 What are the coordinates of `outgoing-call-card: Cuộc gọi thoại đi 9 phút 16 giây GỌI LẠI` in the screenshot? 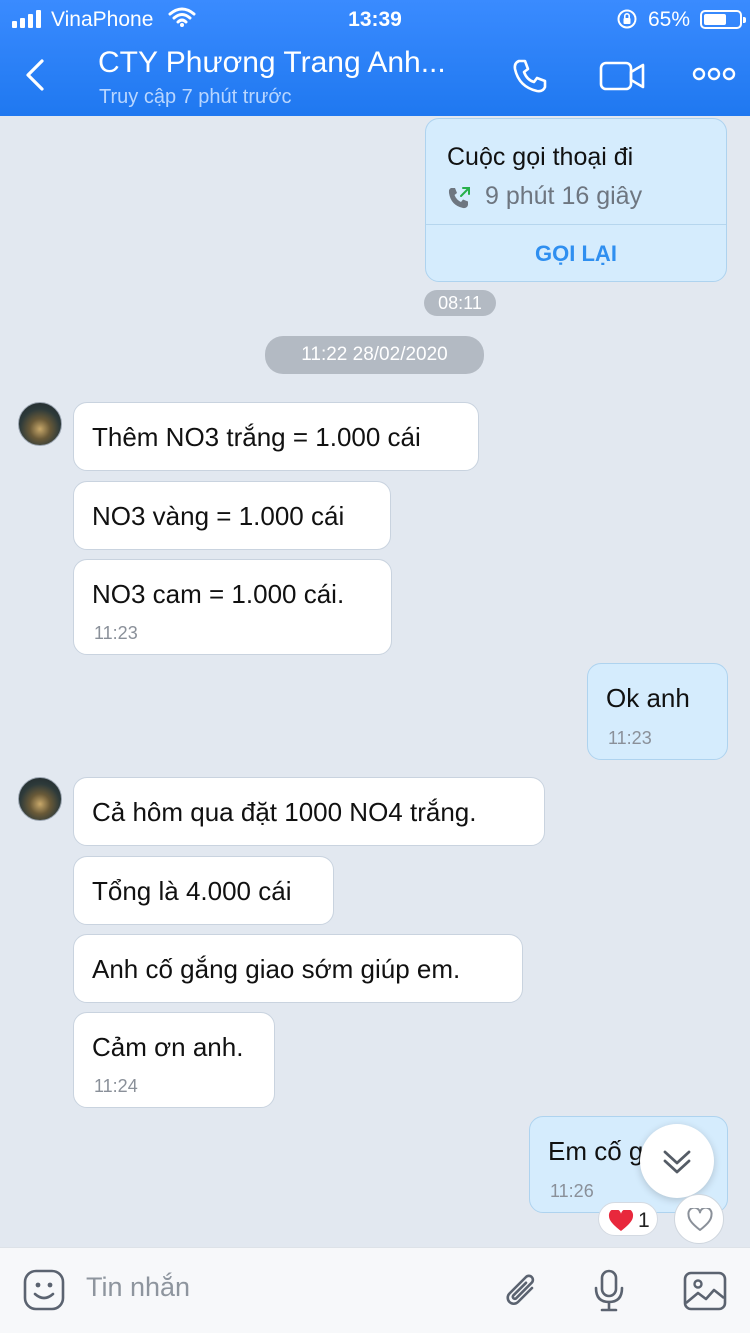 It's located at (576, 200).